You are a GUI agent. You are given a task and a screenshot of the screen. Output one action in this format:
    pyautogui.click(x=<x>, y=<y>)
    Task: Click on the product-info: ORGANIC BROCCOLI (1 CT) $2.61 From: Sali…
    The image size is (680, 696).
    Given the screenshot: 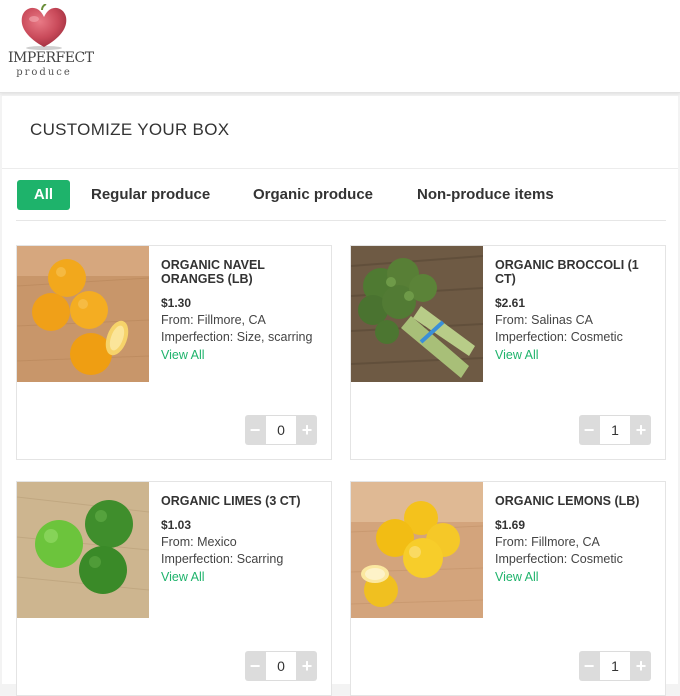 What is the action you would take?
    pyautogui.click(x=577, y=311)
    